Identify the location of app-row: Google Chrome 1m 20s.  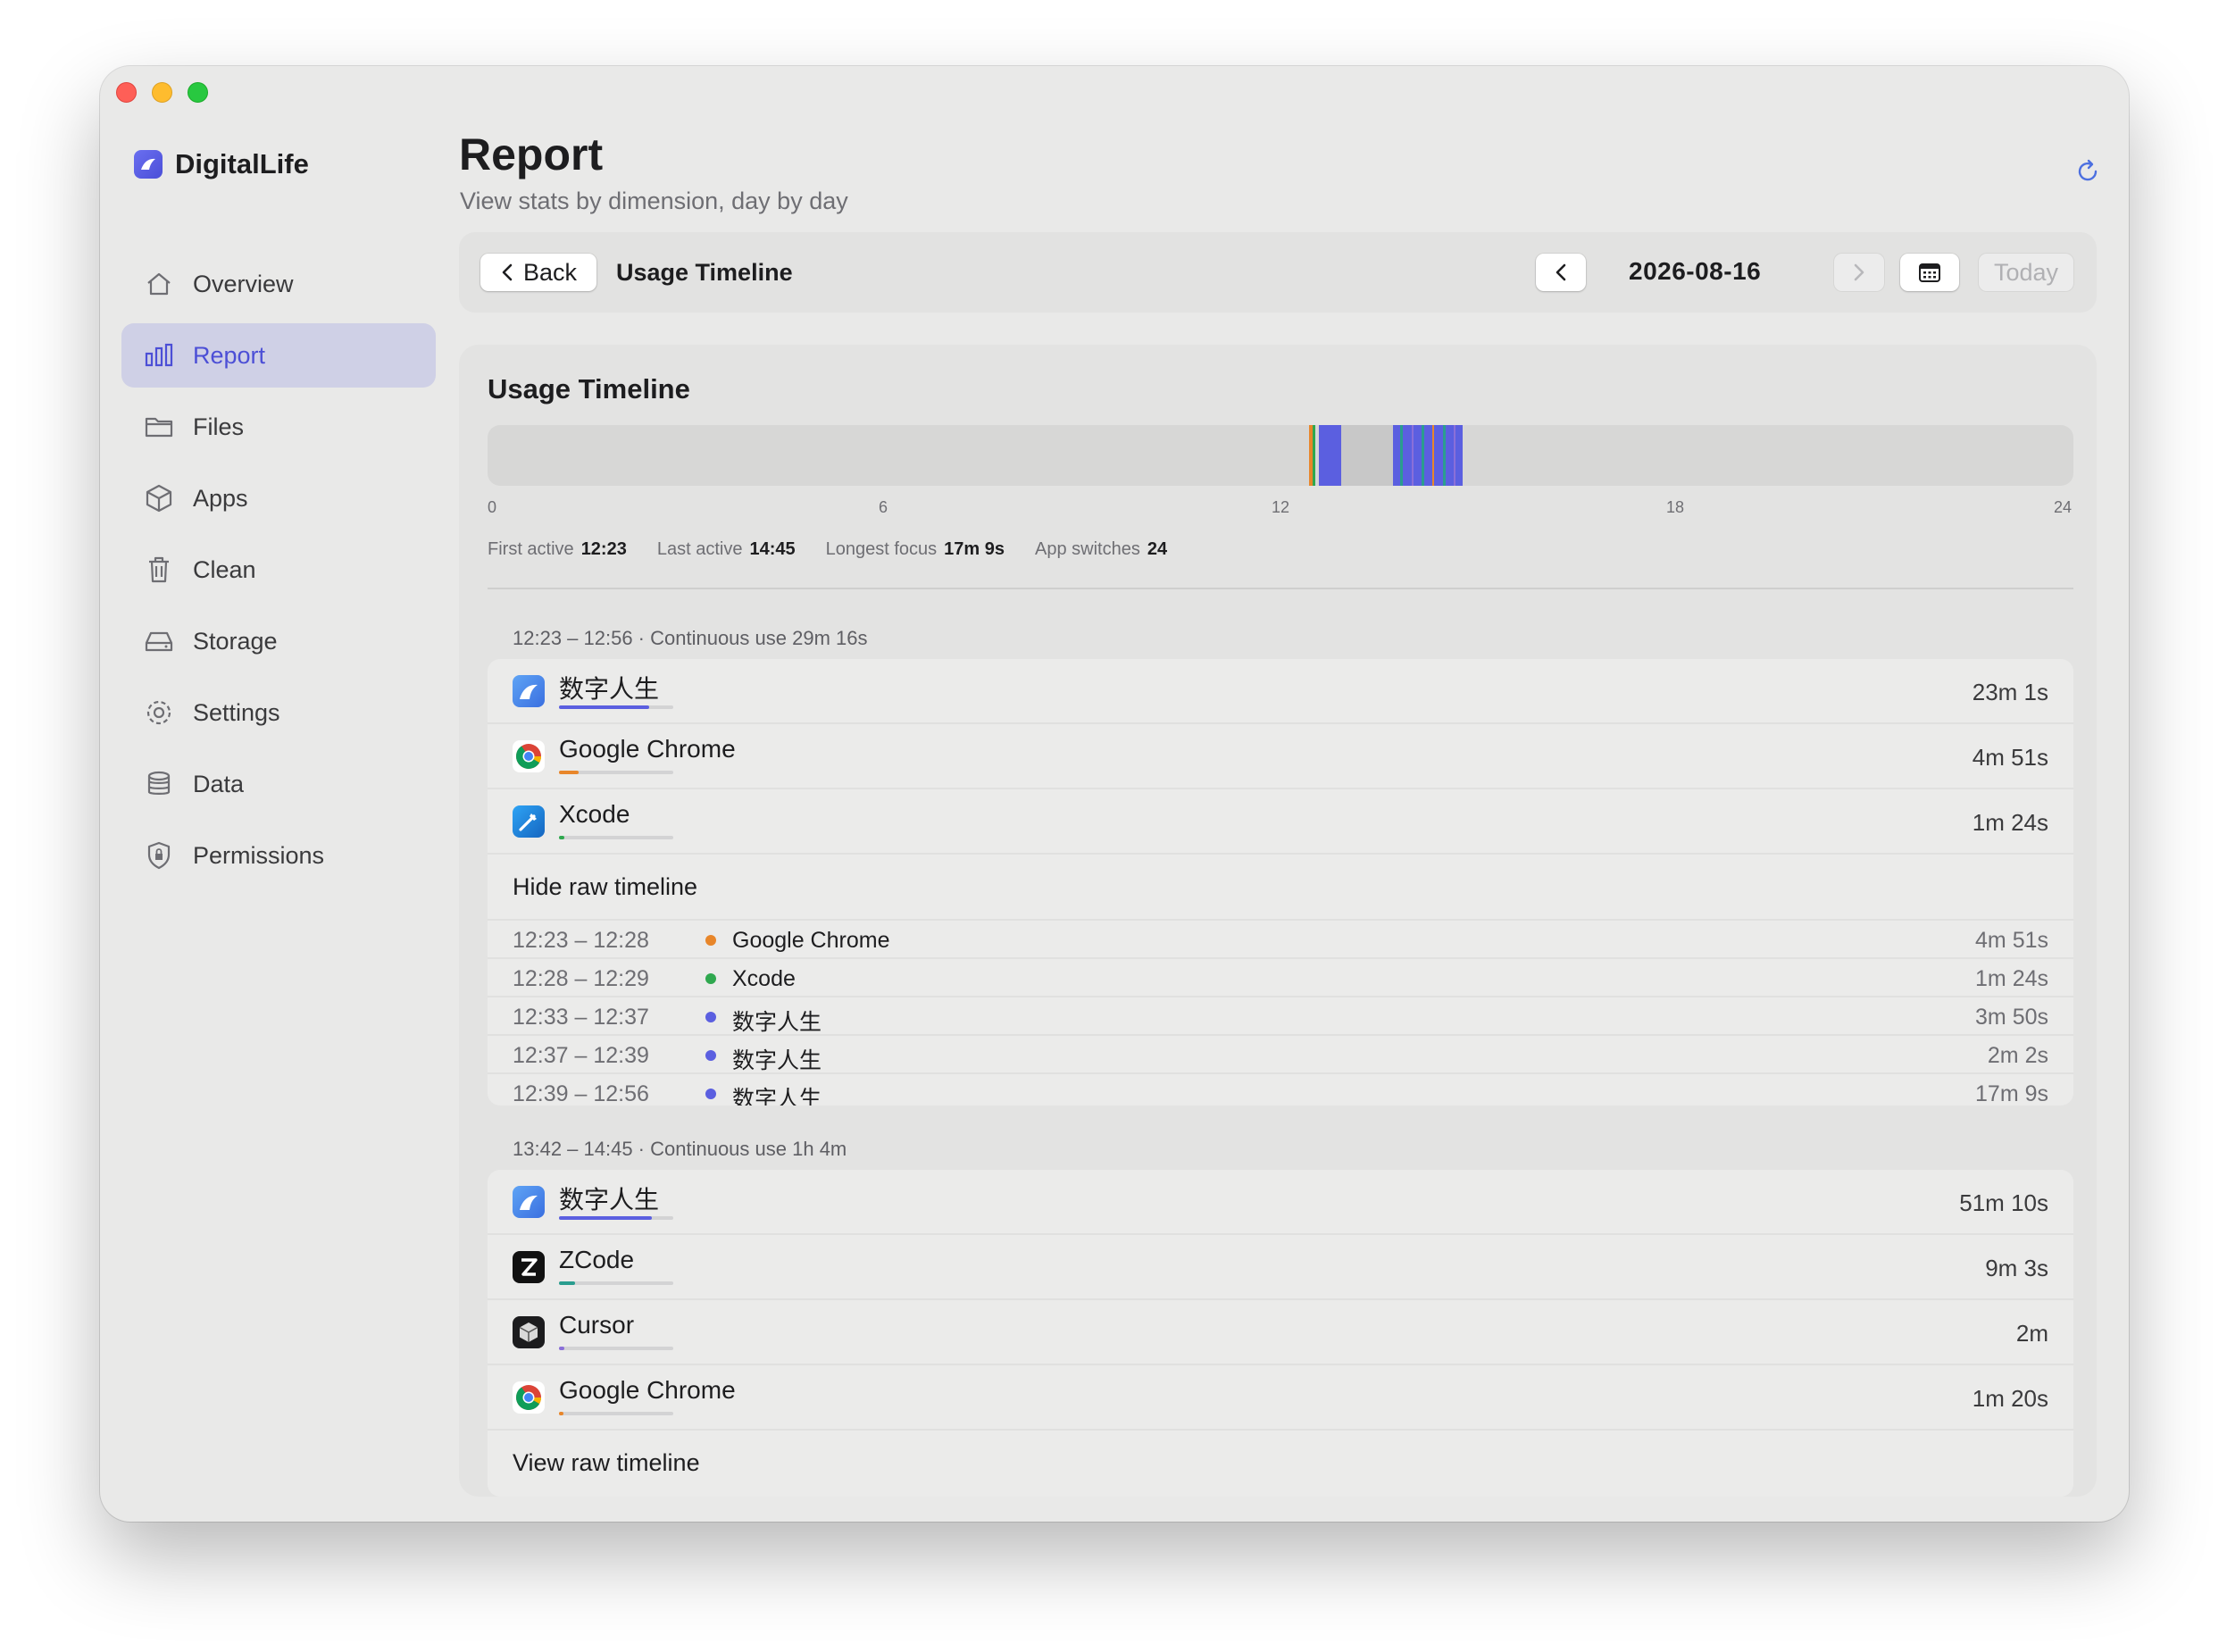
(1280, 1398).